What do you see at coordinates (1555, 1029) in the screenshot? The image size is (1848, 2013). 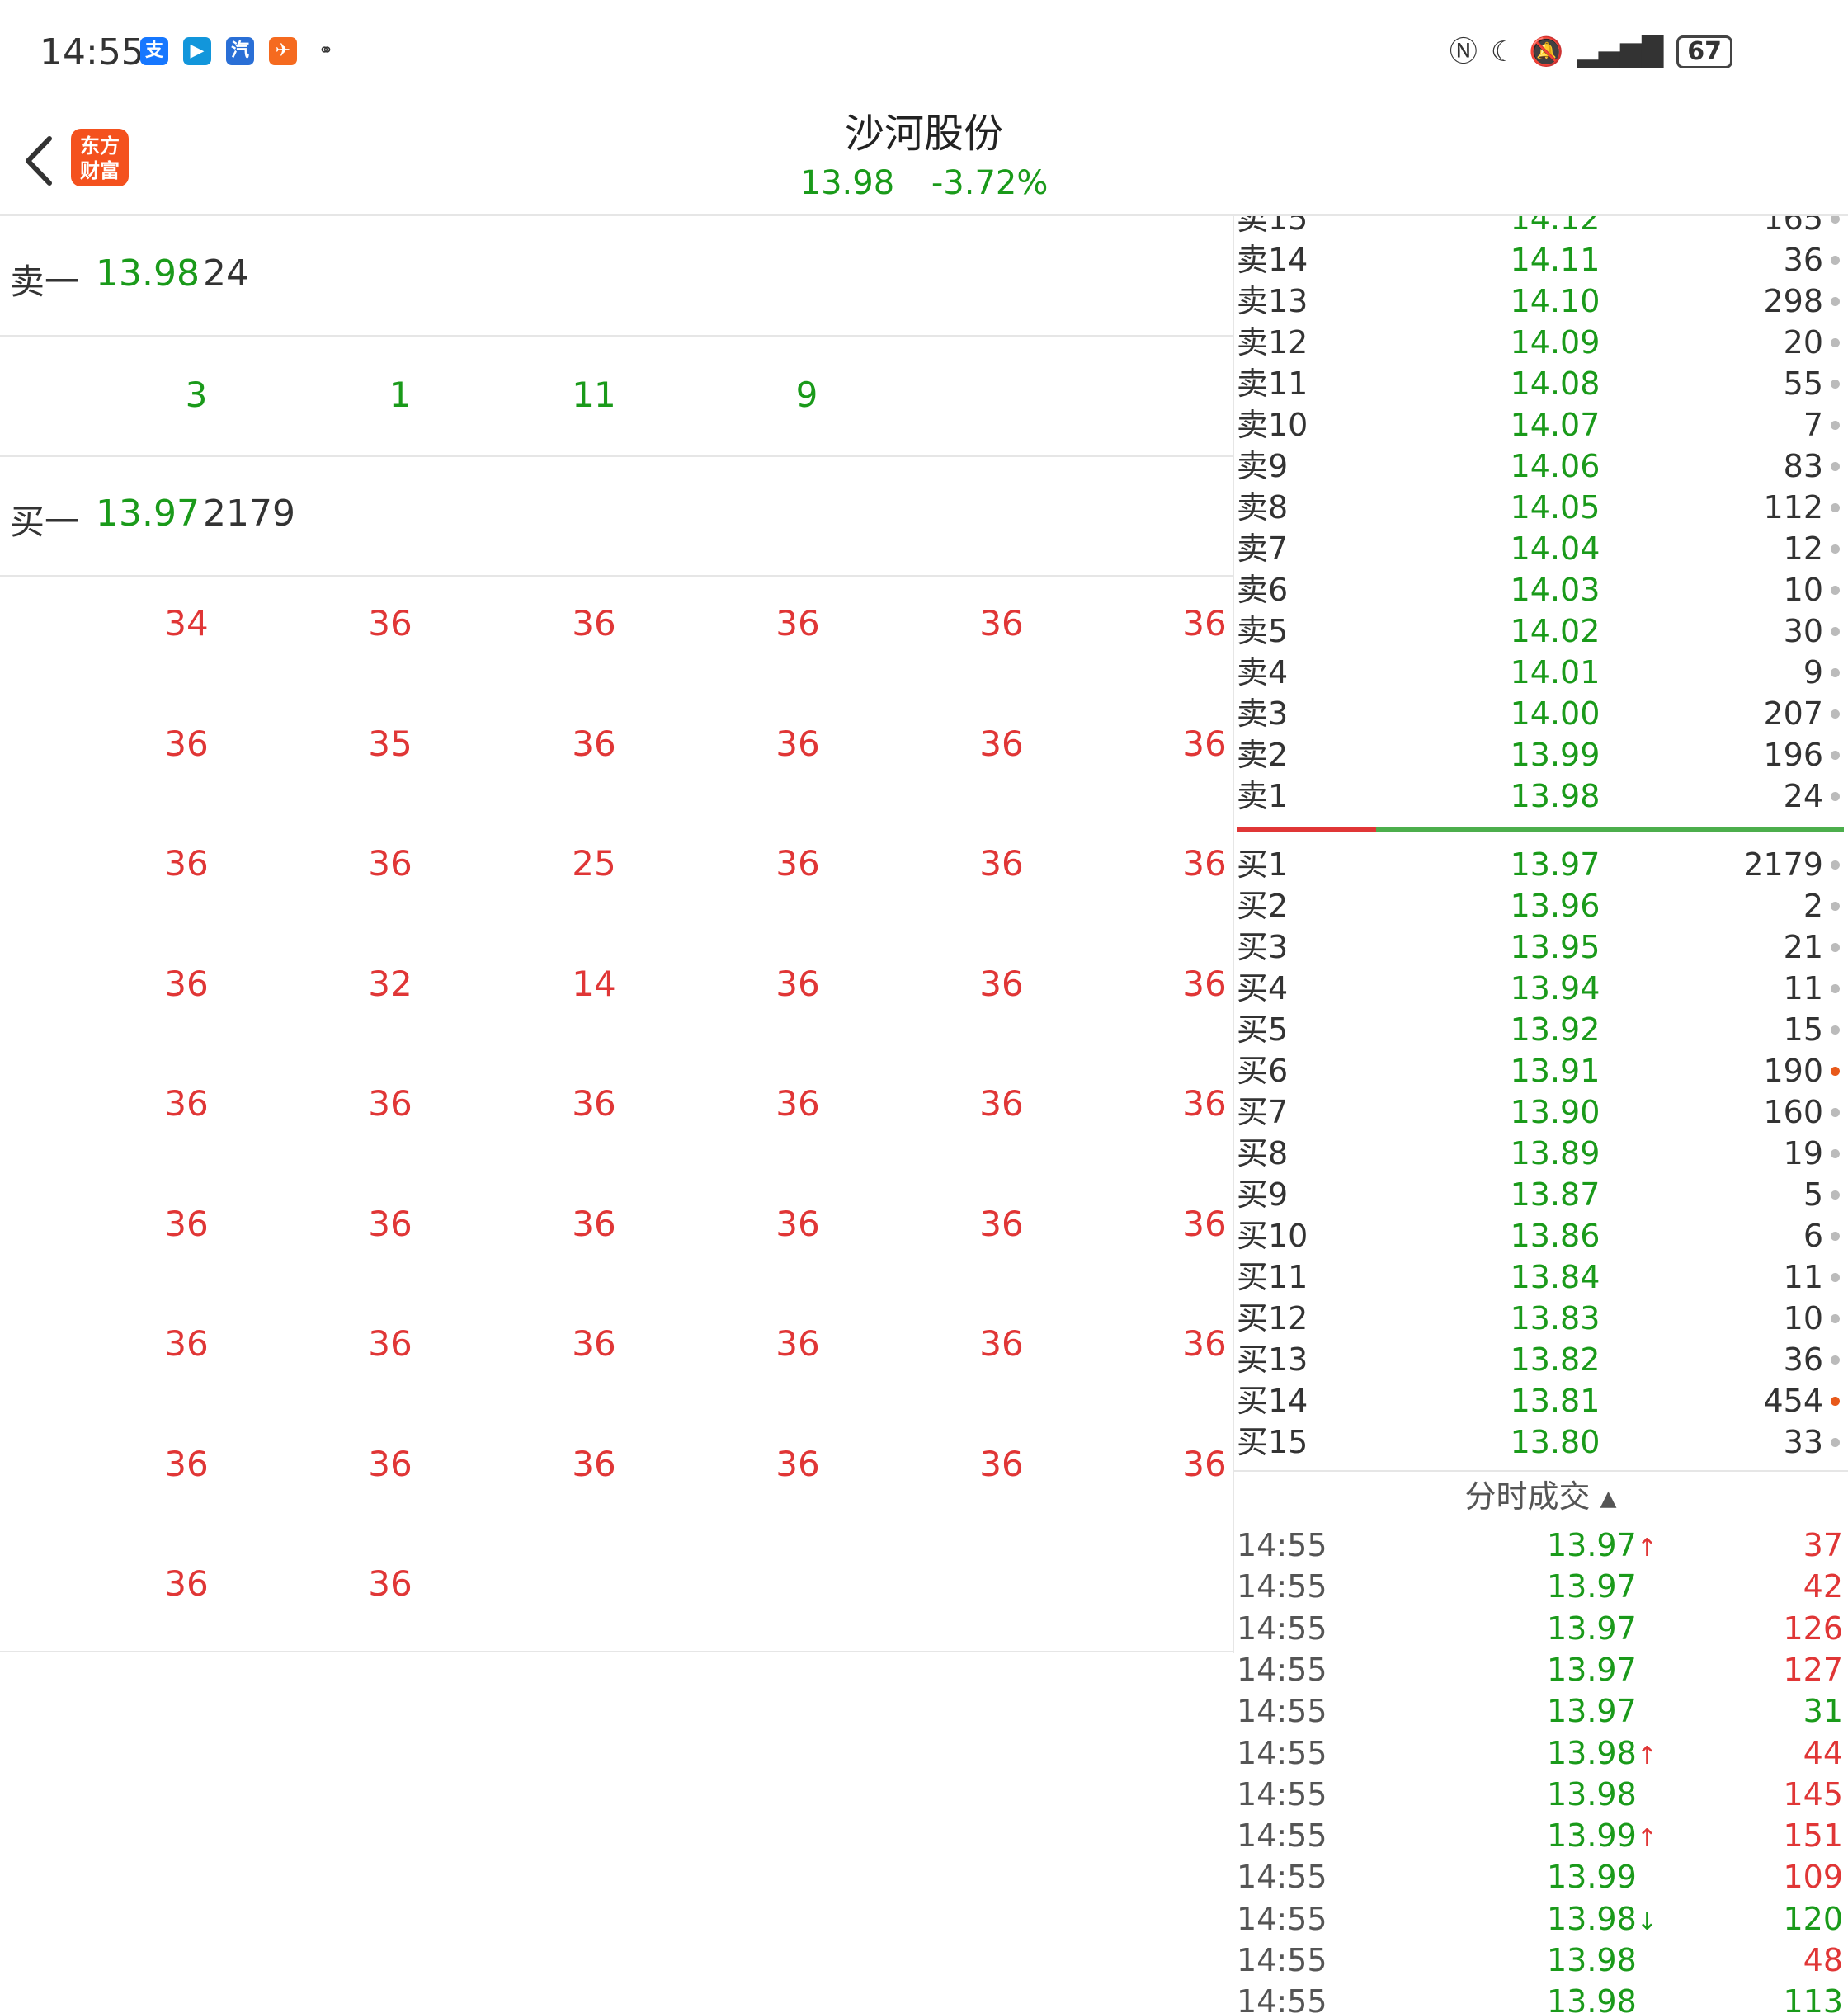 I see `bid-level-price: 13.92` at bounding box center [1555, 1029].